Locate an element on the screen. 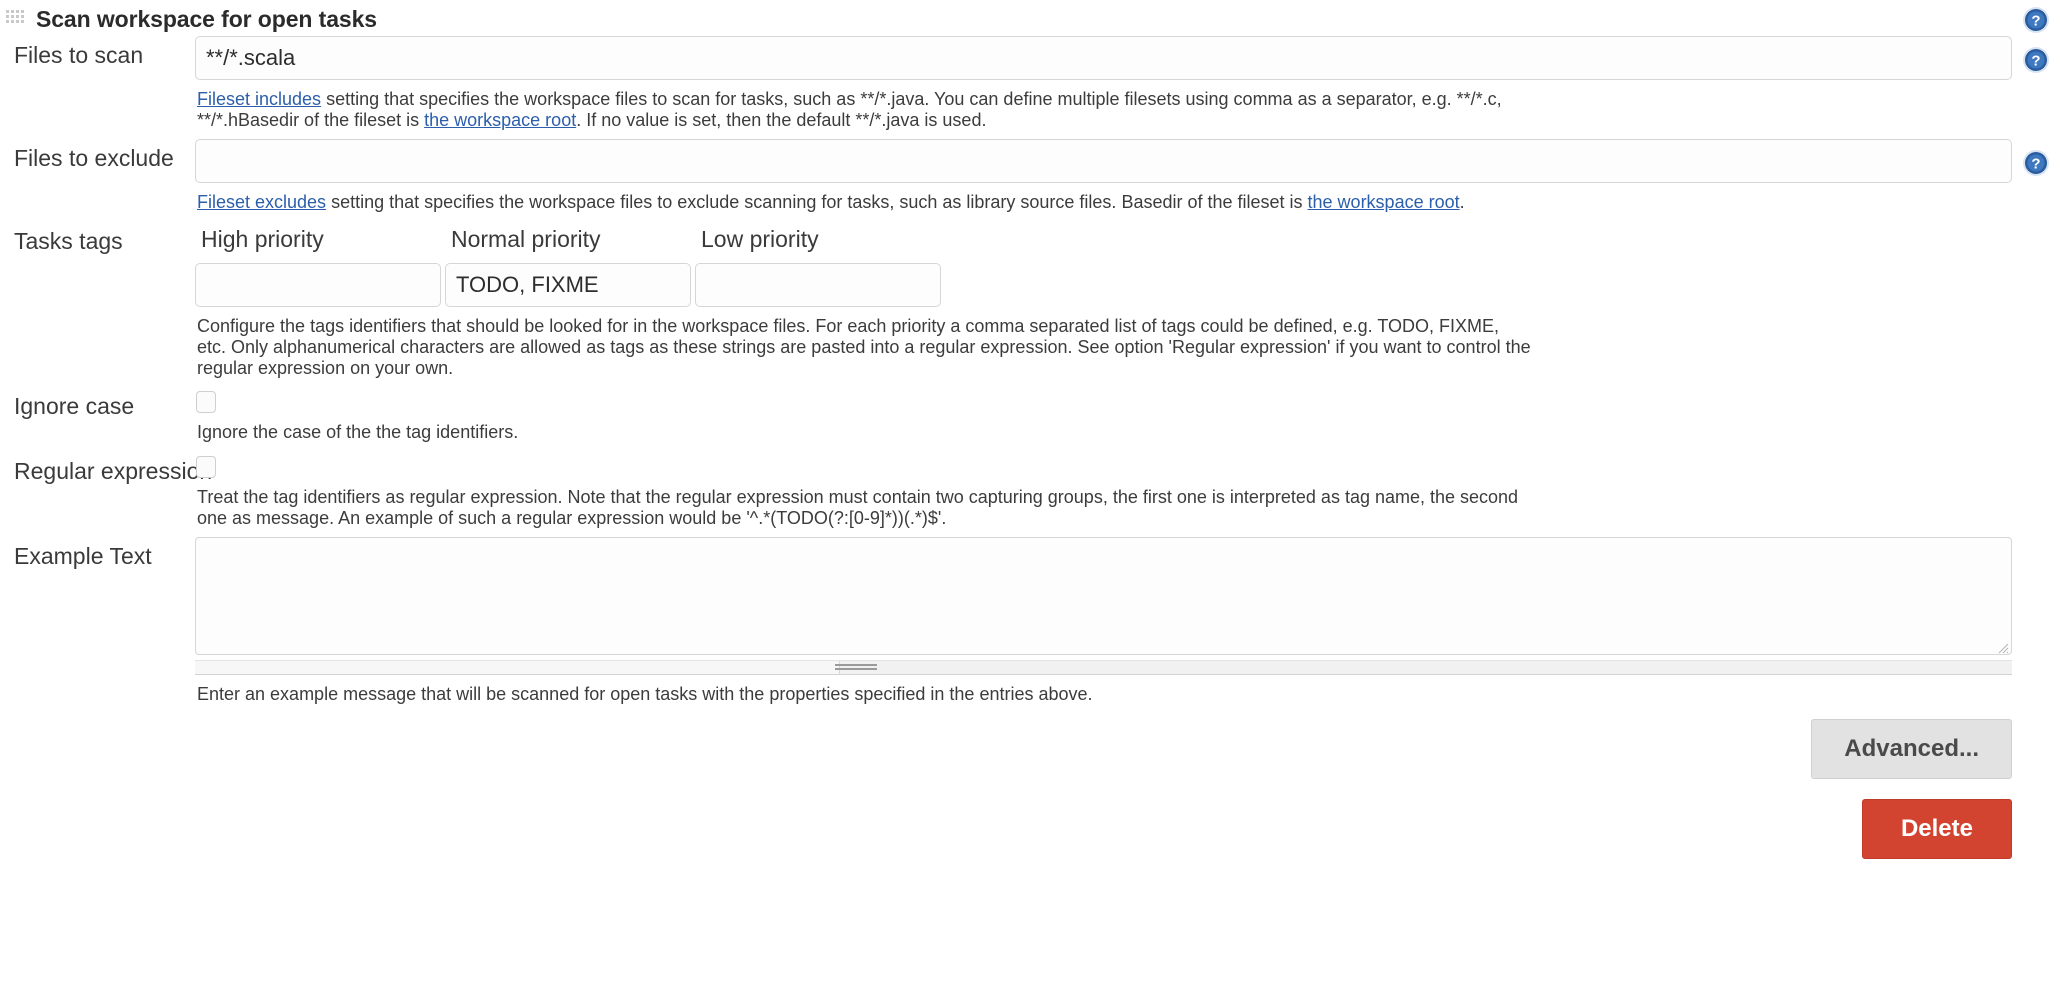  low-priority-header: Low priority is located at coordinates (760, 238).